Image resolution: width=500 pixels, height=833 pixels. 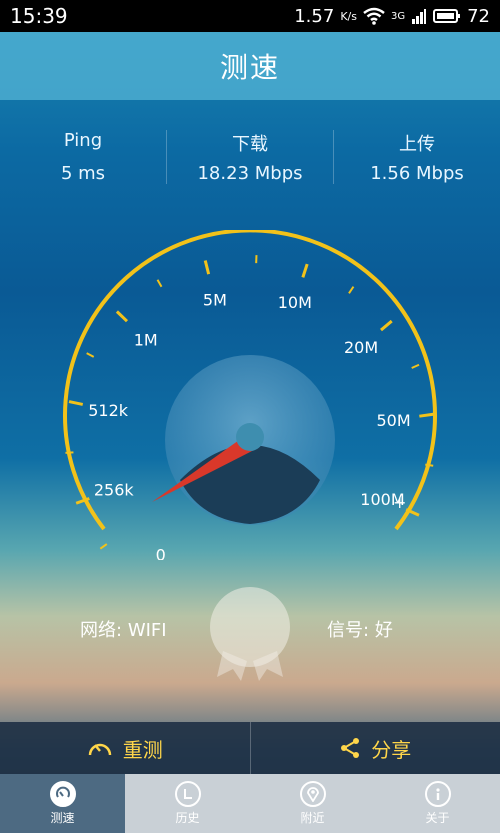 I want to click on tab-speedtest: 测速, so click(x=62, y=803).